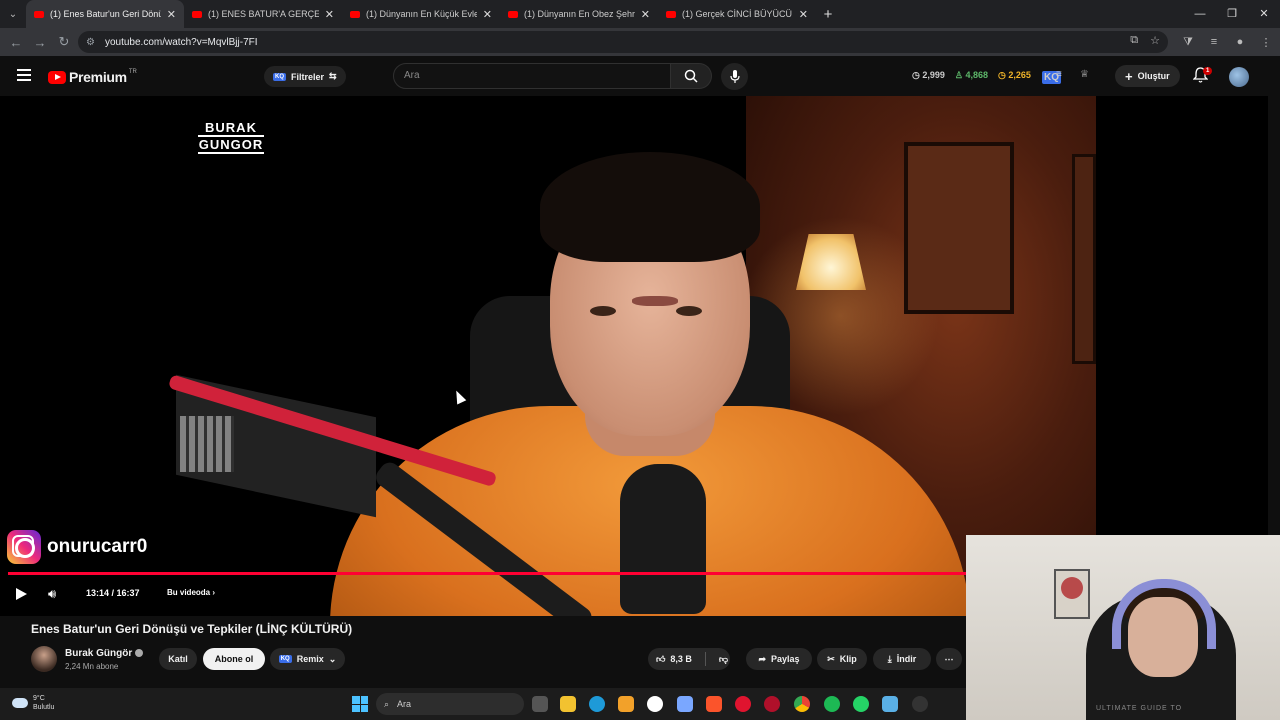 Image resolution: width=1280 pixels, height=720 pixels. I want to click on mouse-cursor-icon, so click(459, 396).